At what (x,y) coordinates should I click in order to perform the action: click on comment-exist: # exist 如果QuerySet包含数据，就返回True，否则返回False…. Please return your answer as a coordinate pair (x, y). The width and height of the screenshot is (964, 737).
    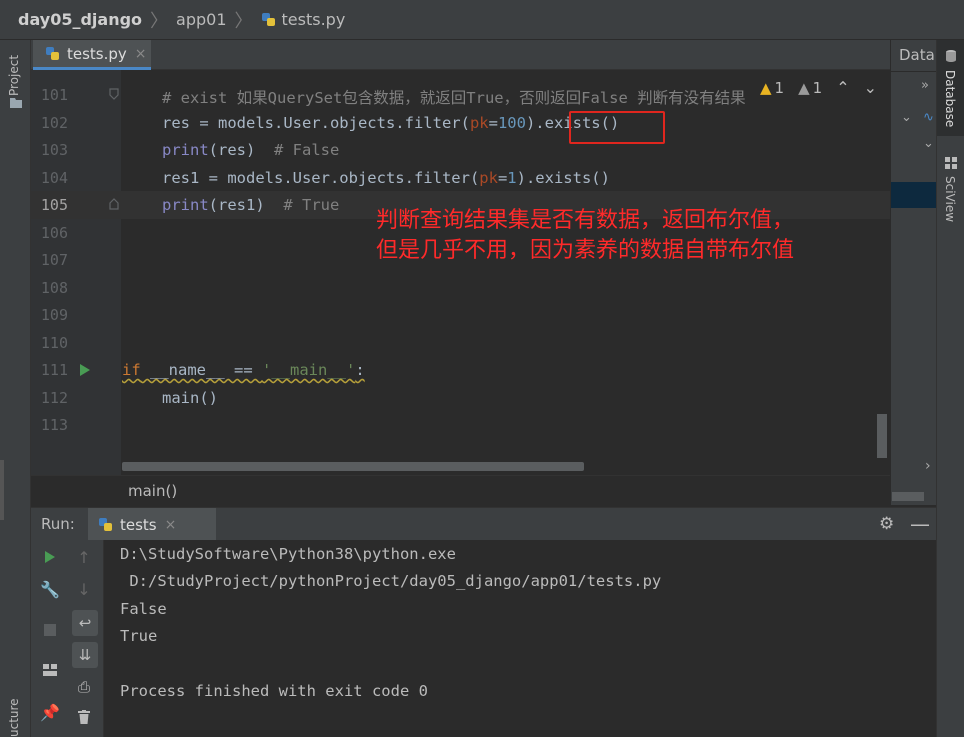
    Looking at the image, I should click on (454, 98).